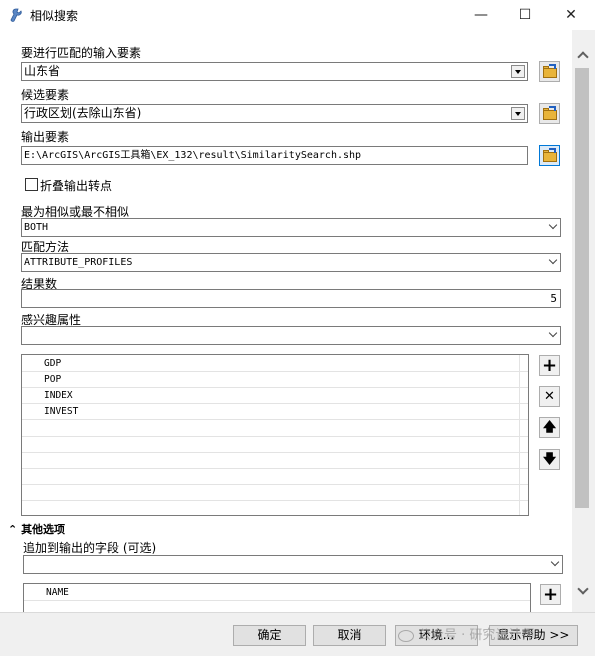 This screenshot has width=595, height=656. I want to click on vertical-scrollbar, so click(583, 321).